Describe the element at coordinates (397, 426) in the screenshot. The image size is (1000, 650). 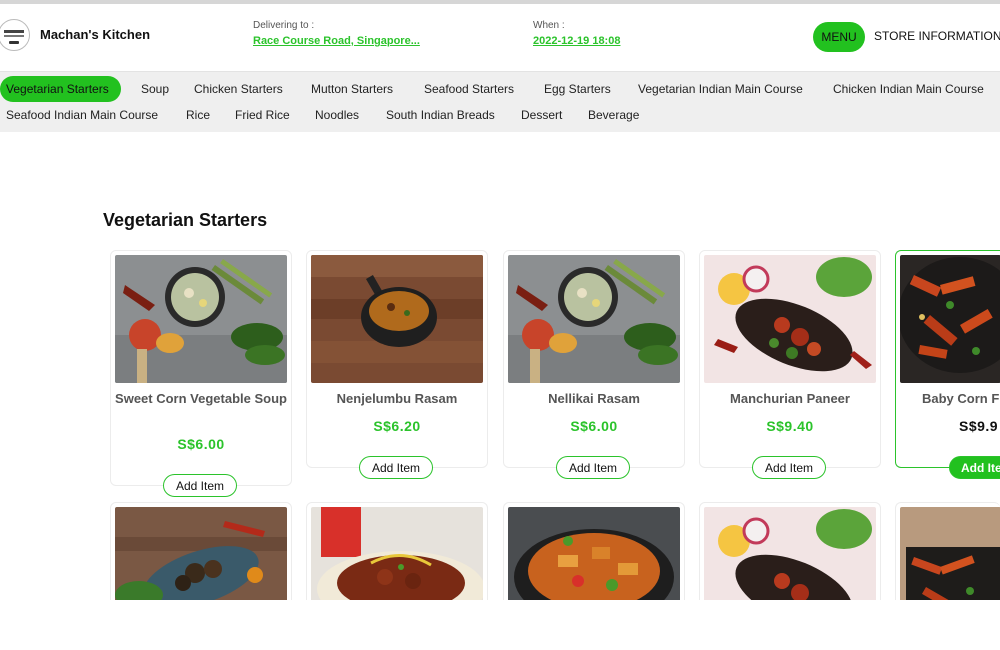
I see `item-price: S$6.20` at that location.